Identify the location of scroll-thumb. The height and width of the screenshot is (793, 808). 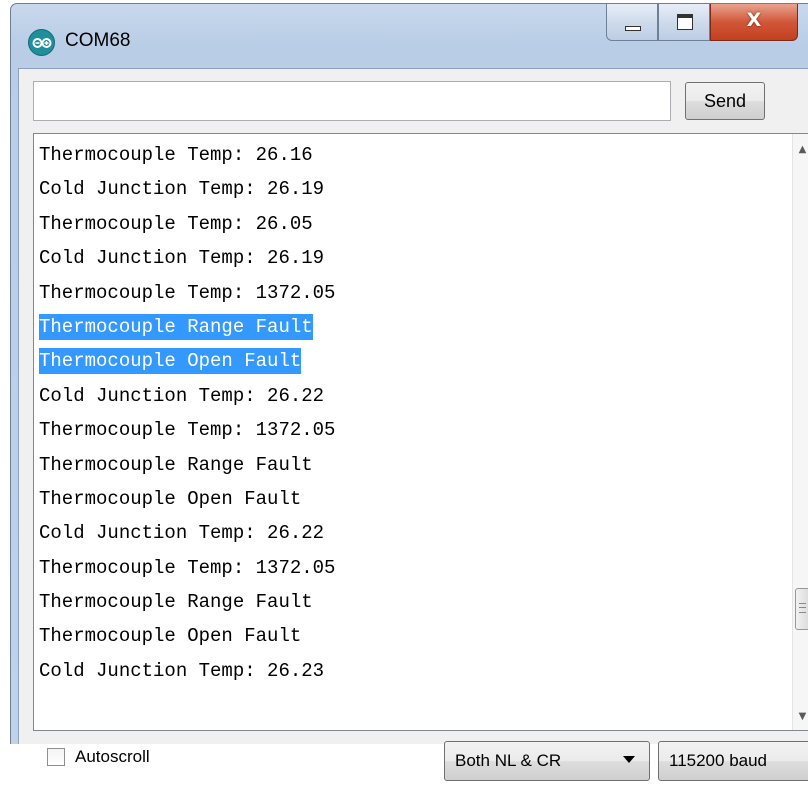
(801, 609).